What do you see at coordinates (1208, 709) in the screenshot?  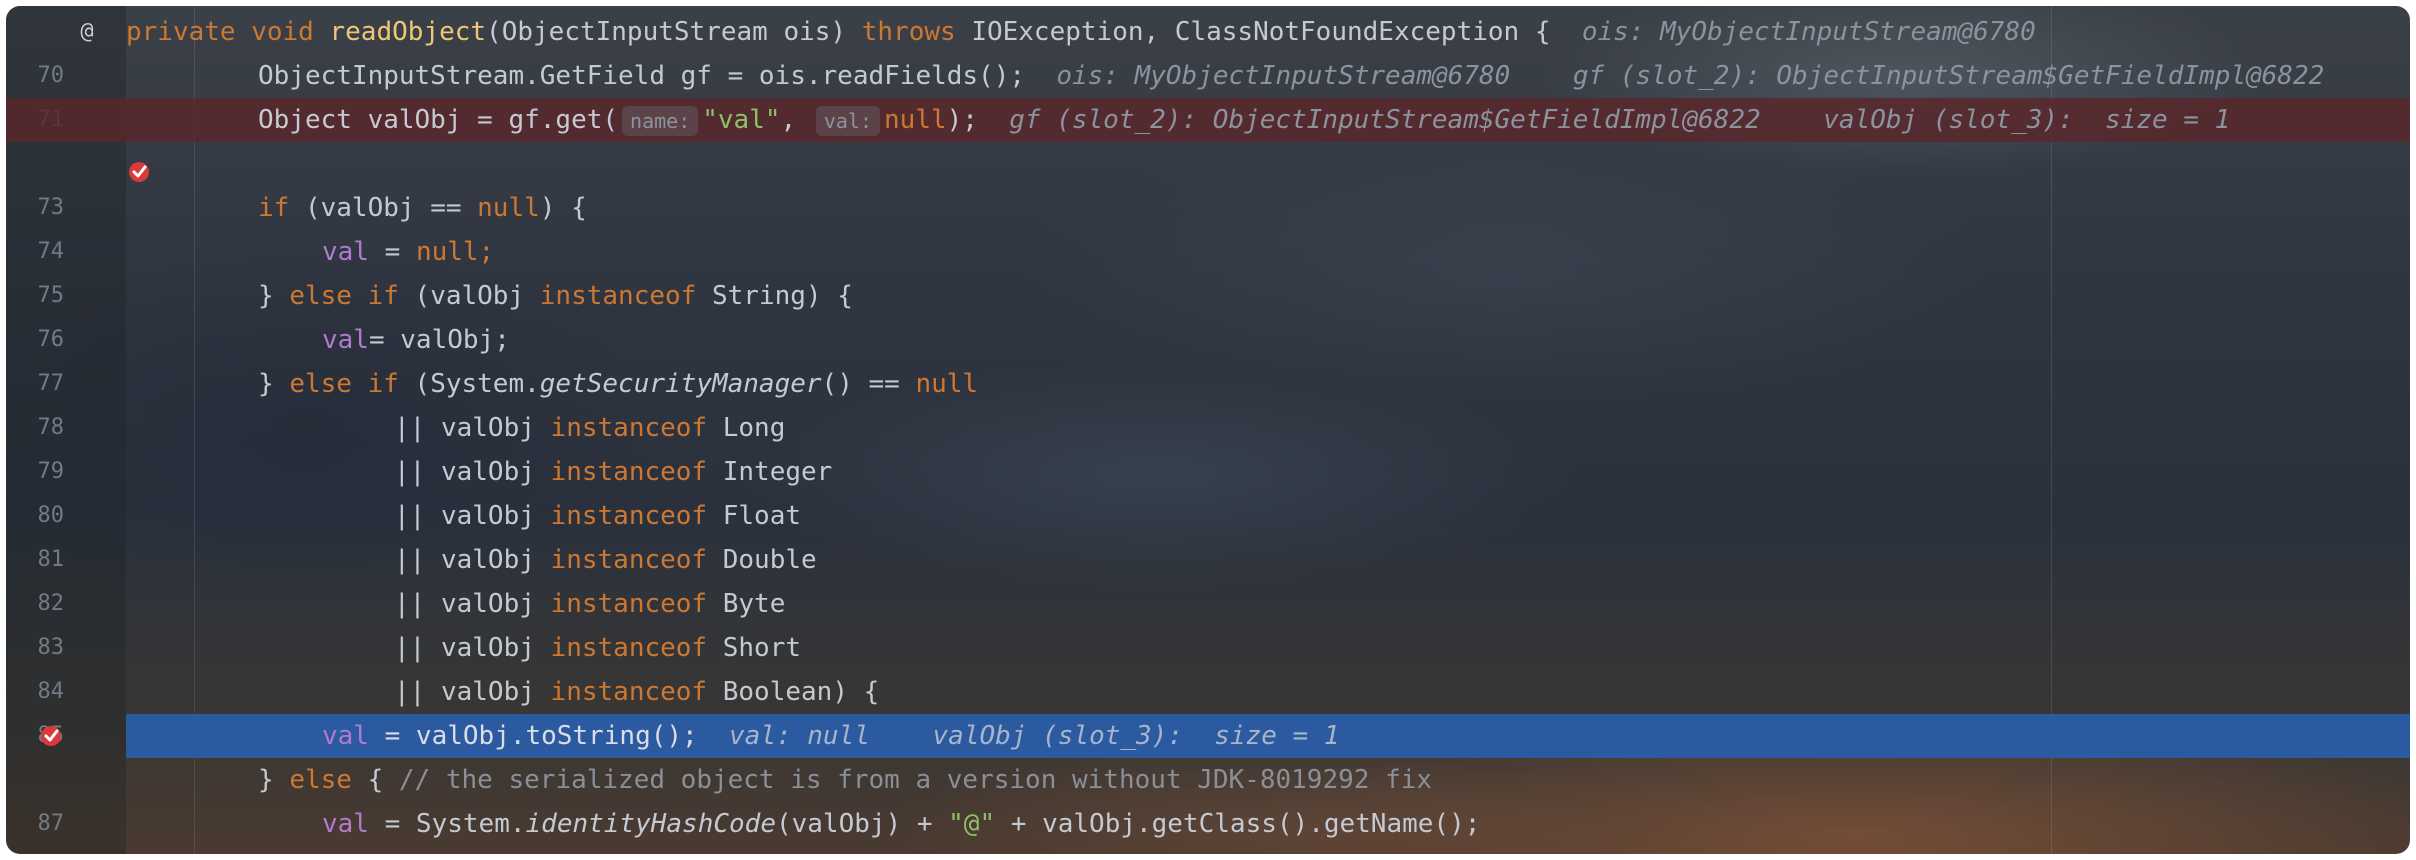 I see `code-line-85: 85 || valObj instanceof Boolean) {` at bounding box center [1208, 709].